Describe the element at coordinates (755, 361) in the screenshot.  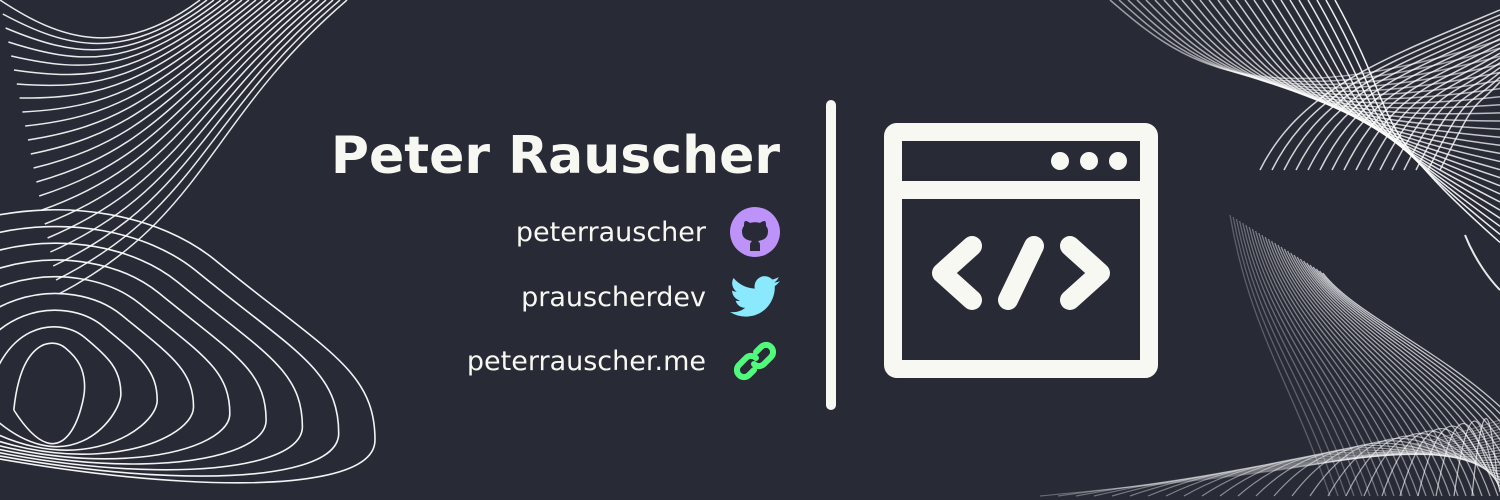
I see `link-icon` at that location.